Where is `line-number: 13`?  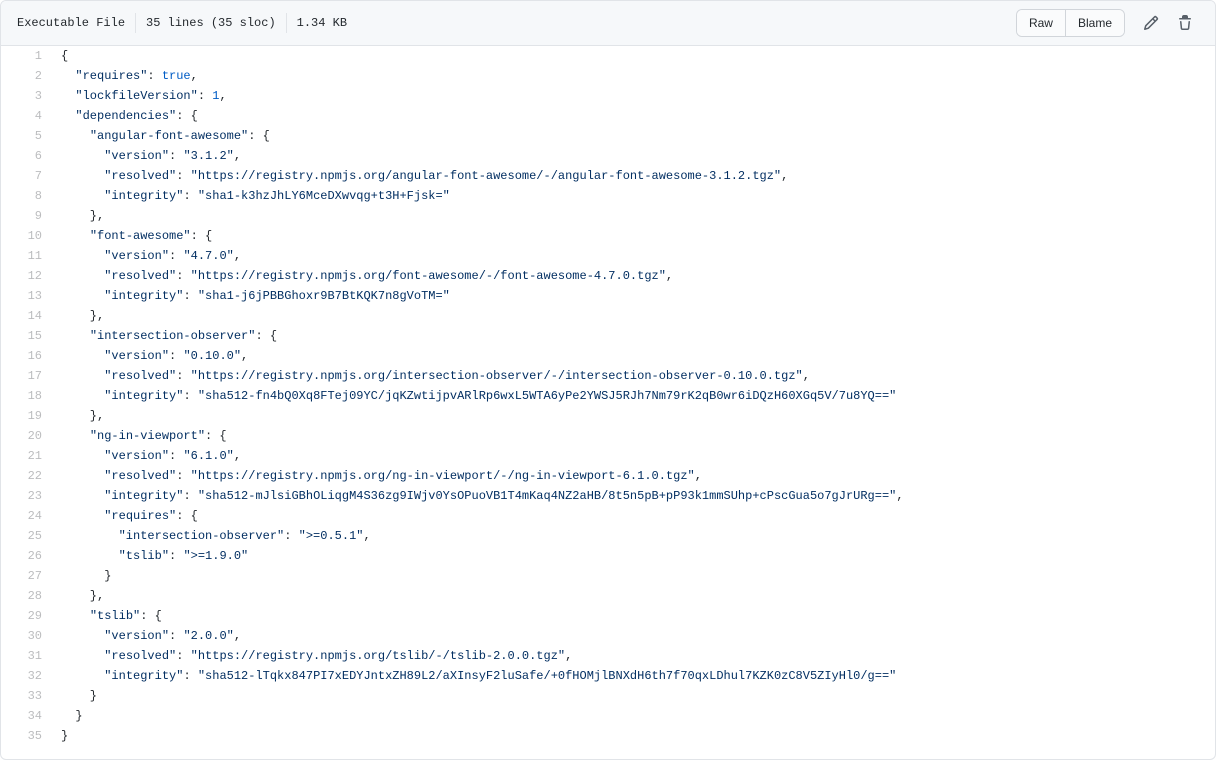 line-number: 13 is located at coordinates (21, 296).